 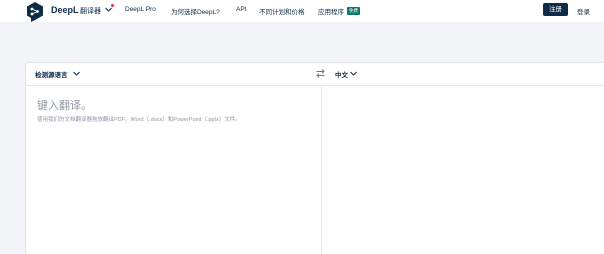 I want to click on apps-free-badge: 免费, so click(x=353, y=11).